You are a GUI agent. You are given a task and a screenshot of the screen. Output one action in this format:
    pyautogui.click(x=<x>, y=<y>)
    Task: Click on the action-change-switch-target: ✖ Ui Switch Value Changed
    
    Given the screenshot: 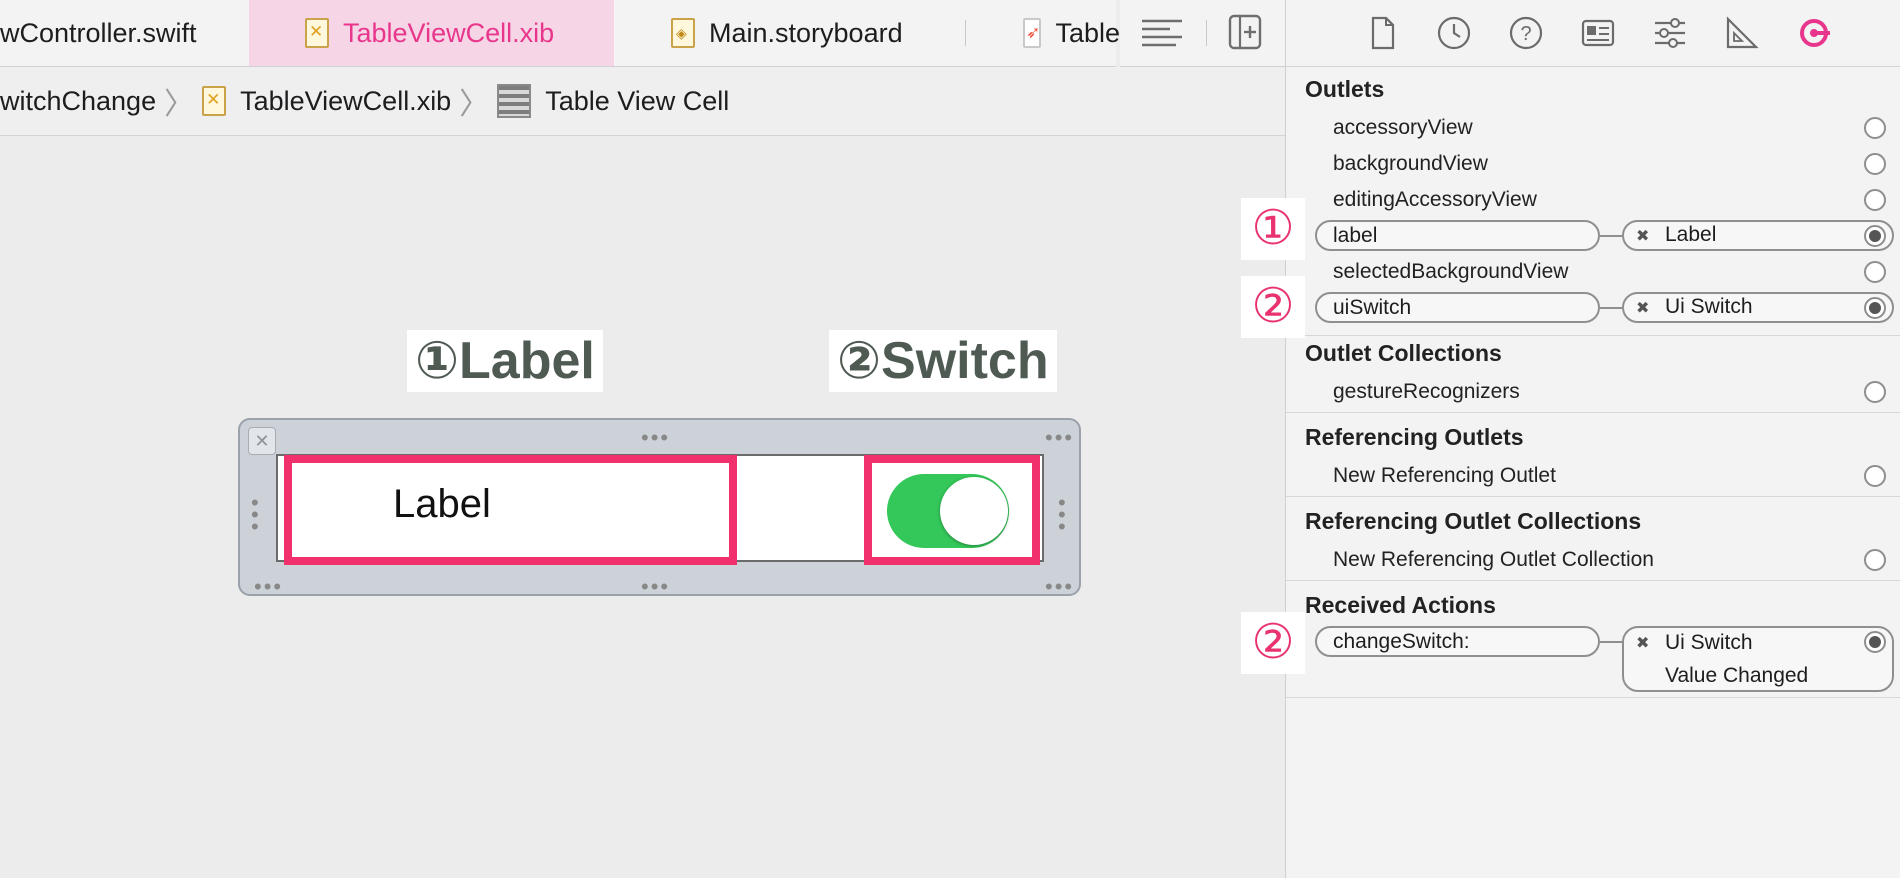 What is the action you would take?
    pyautogui.click(x=1758, y=659)
    